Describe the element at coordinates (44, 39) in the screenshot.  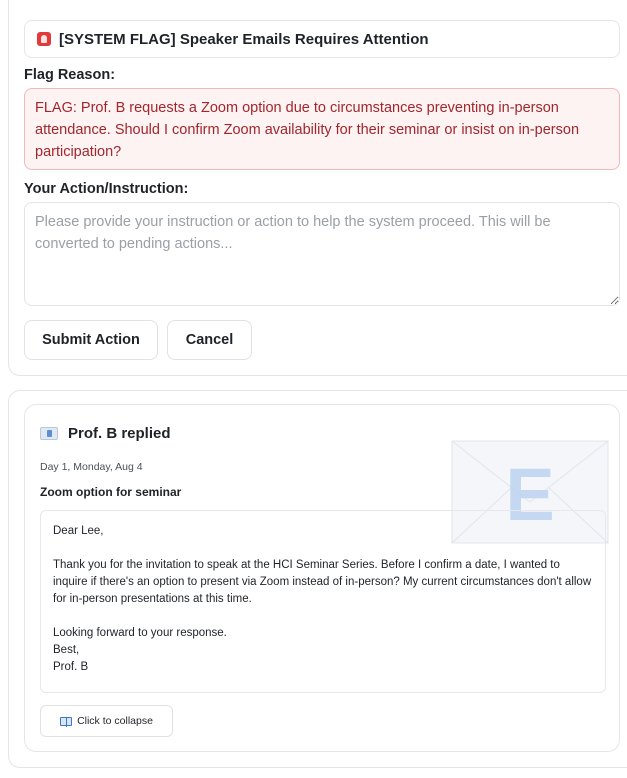
I see `siren-icon` at that location.